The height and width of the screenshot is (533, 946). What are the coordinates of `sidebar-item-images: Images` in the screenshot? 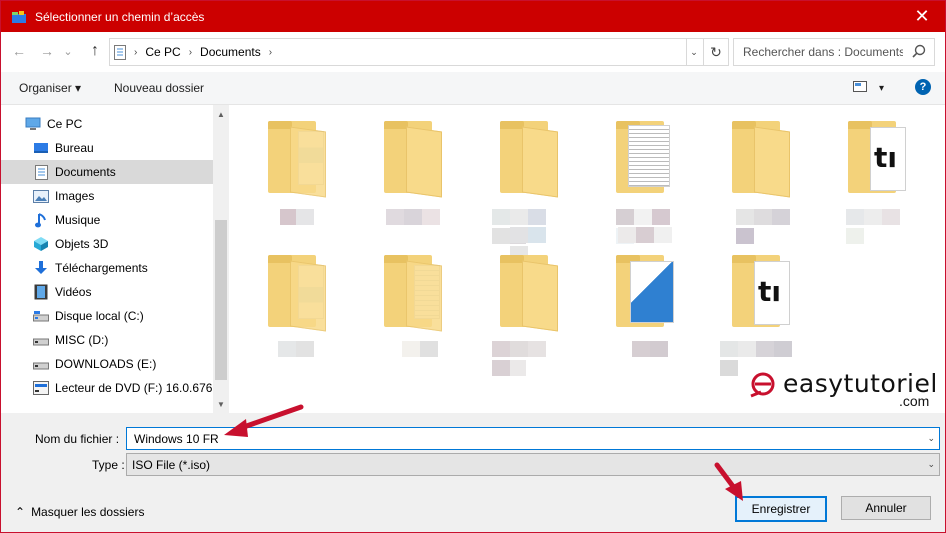 It's located at (107, 196).